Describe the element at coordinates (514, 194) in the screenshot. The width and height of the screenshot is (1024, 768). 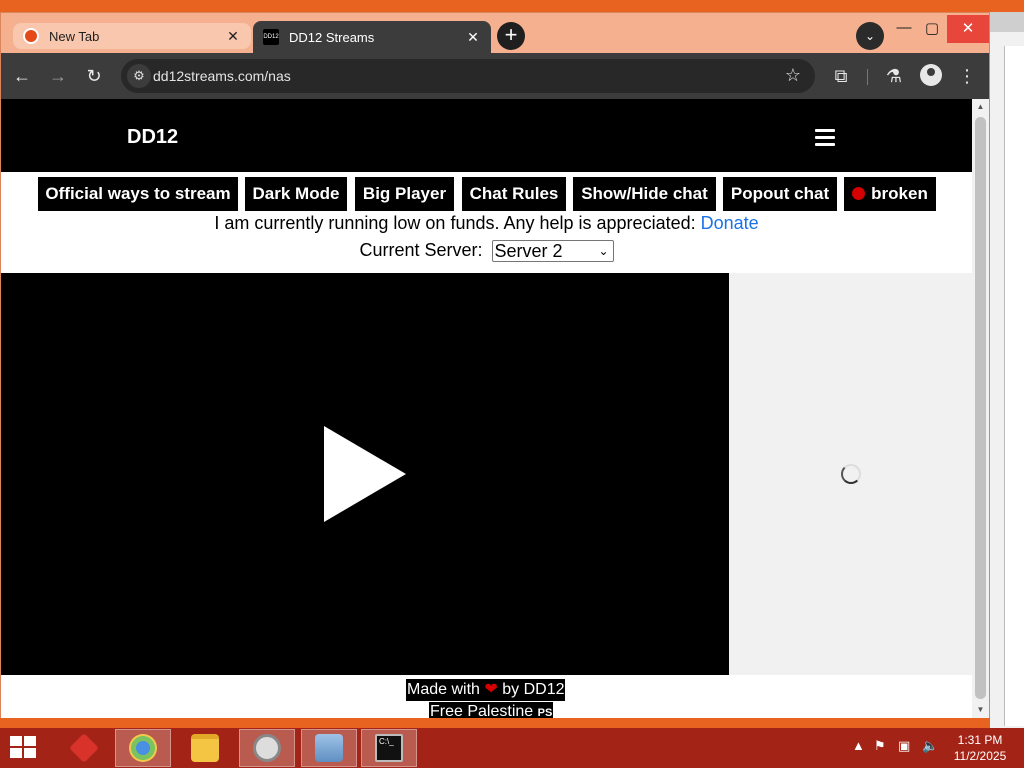
I see `chat-rules-button: Chat Rules` at that location.